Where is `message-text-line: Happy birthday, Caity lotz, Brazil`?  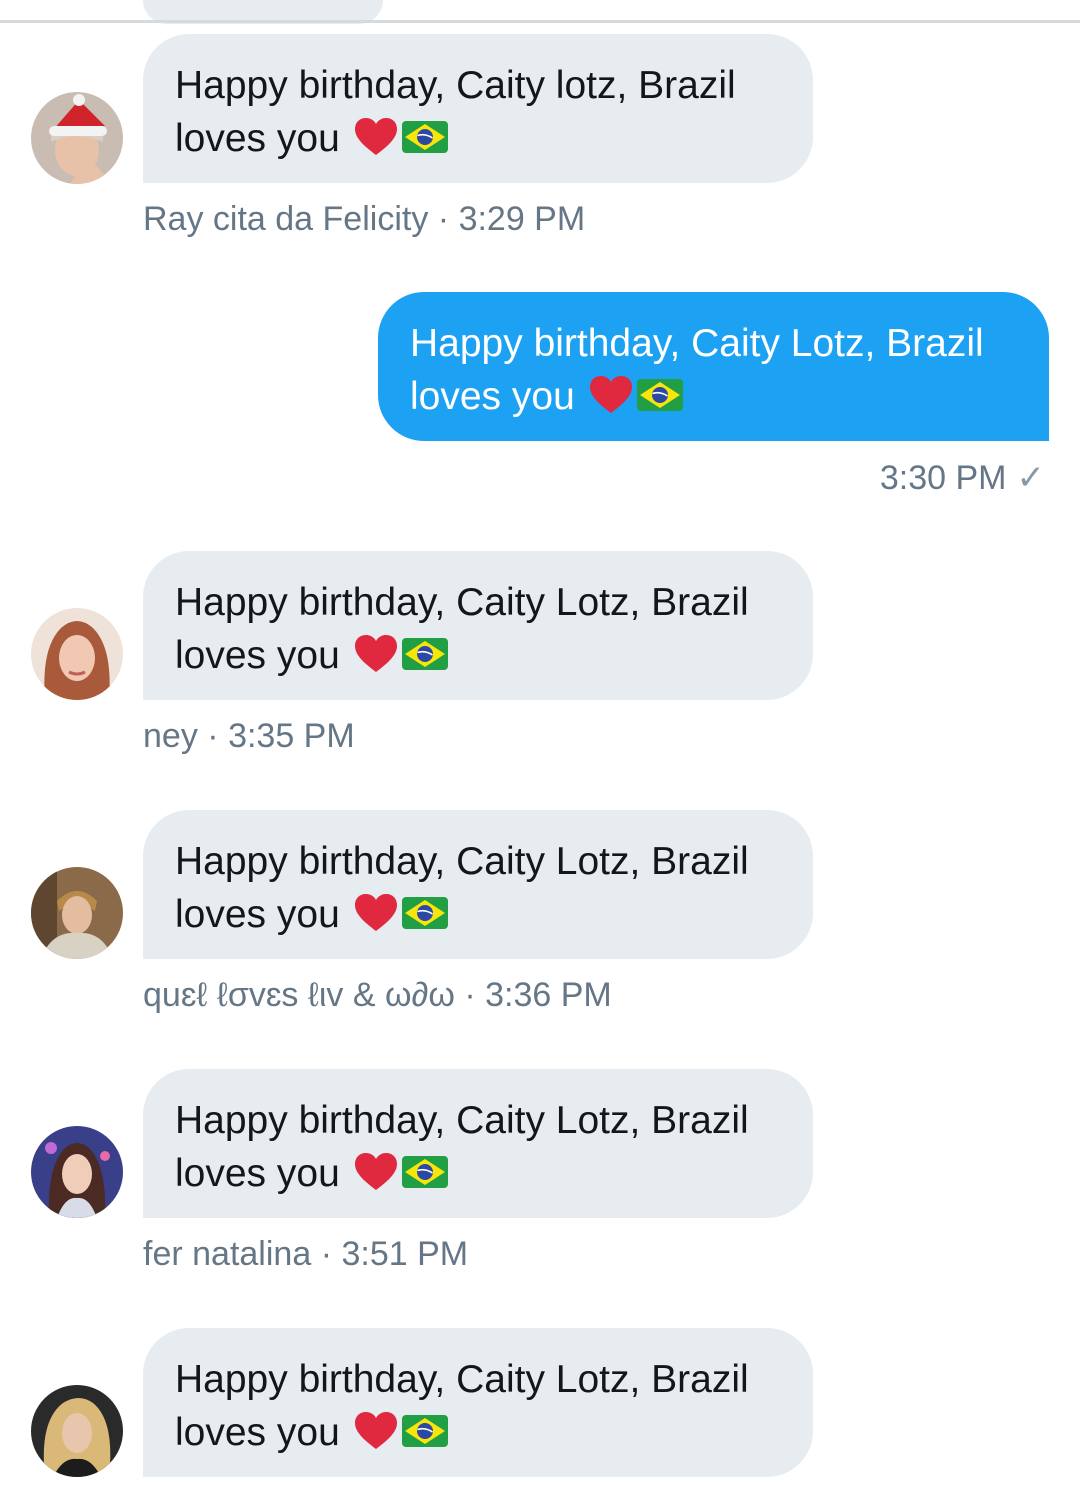 message-text-line: Happy birthday, Caity lotz, Brazil is located at coordinates (455, 85).